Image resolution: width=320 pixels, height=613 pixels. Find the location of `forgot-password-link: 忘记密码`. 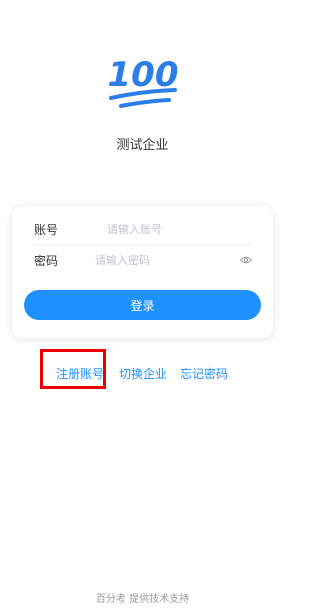

forgot-password-link: 忘记密码 is located at coordinates (204, 373).